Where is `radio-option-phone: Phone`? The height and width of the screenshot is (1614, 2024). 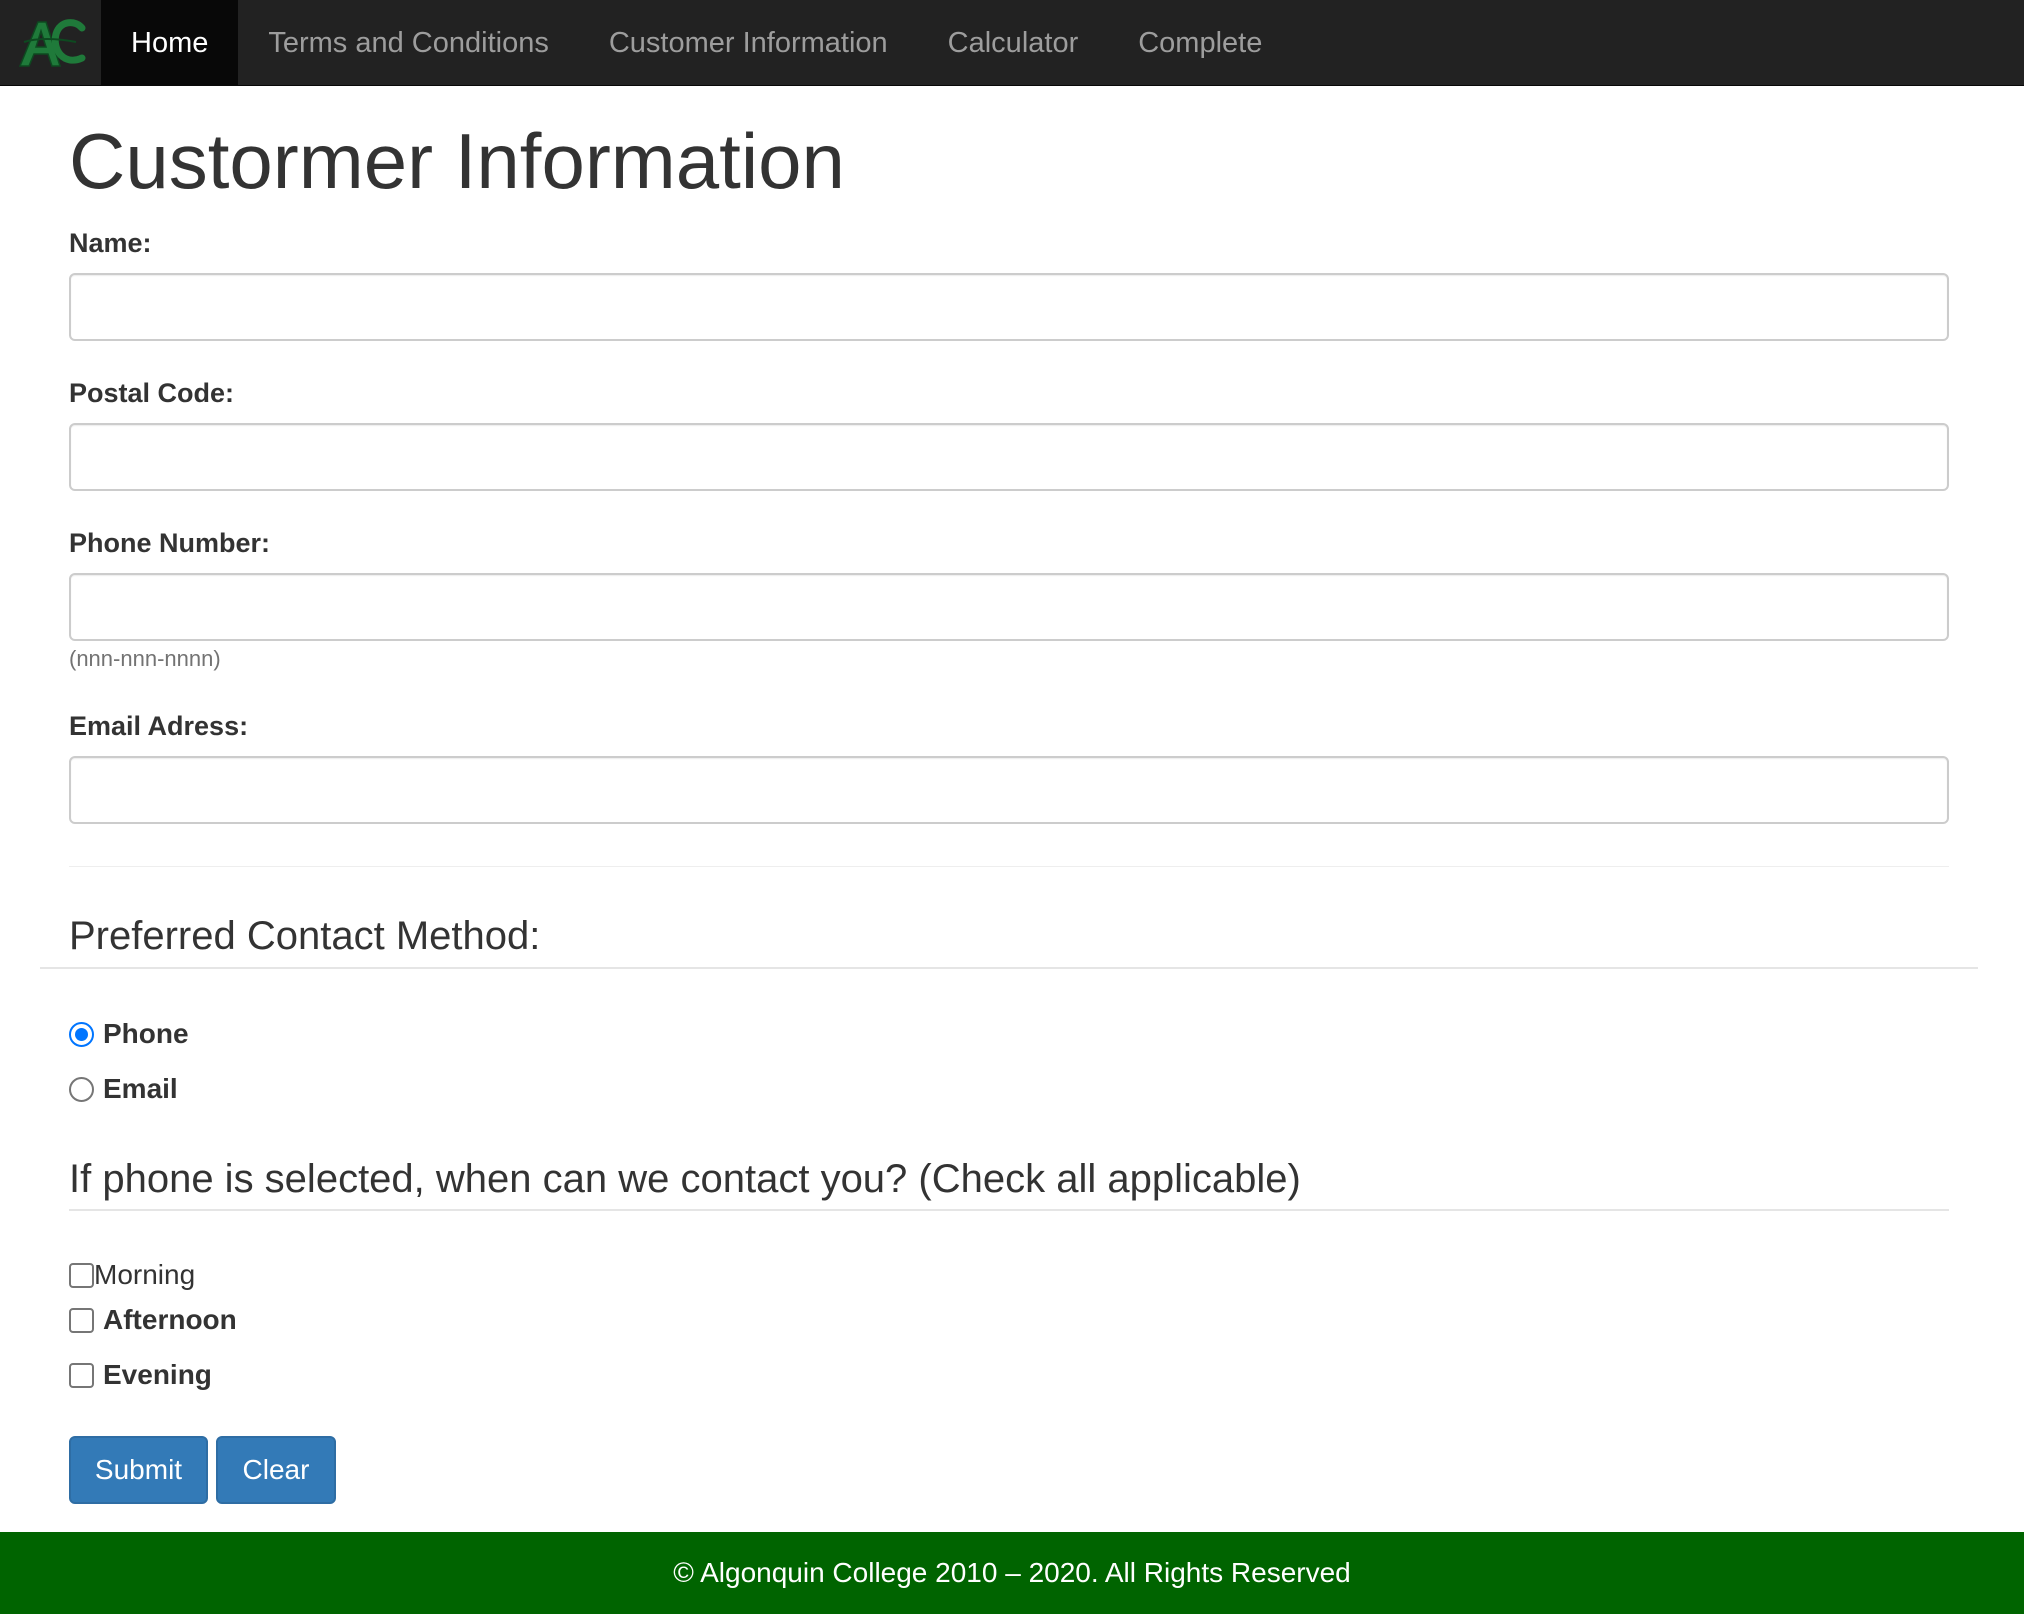 radio-option-phone: Phone is located at coordinates (129, 1034).